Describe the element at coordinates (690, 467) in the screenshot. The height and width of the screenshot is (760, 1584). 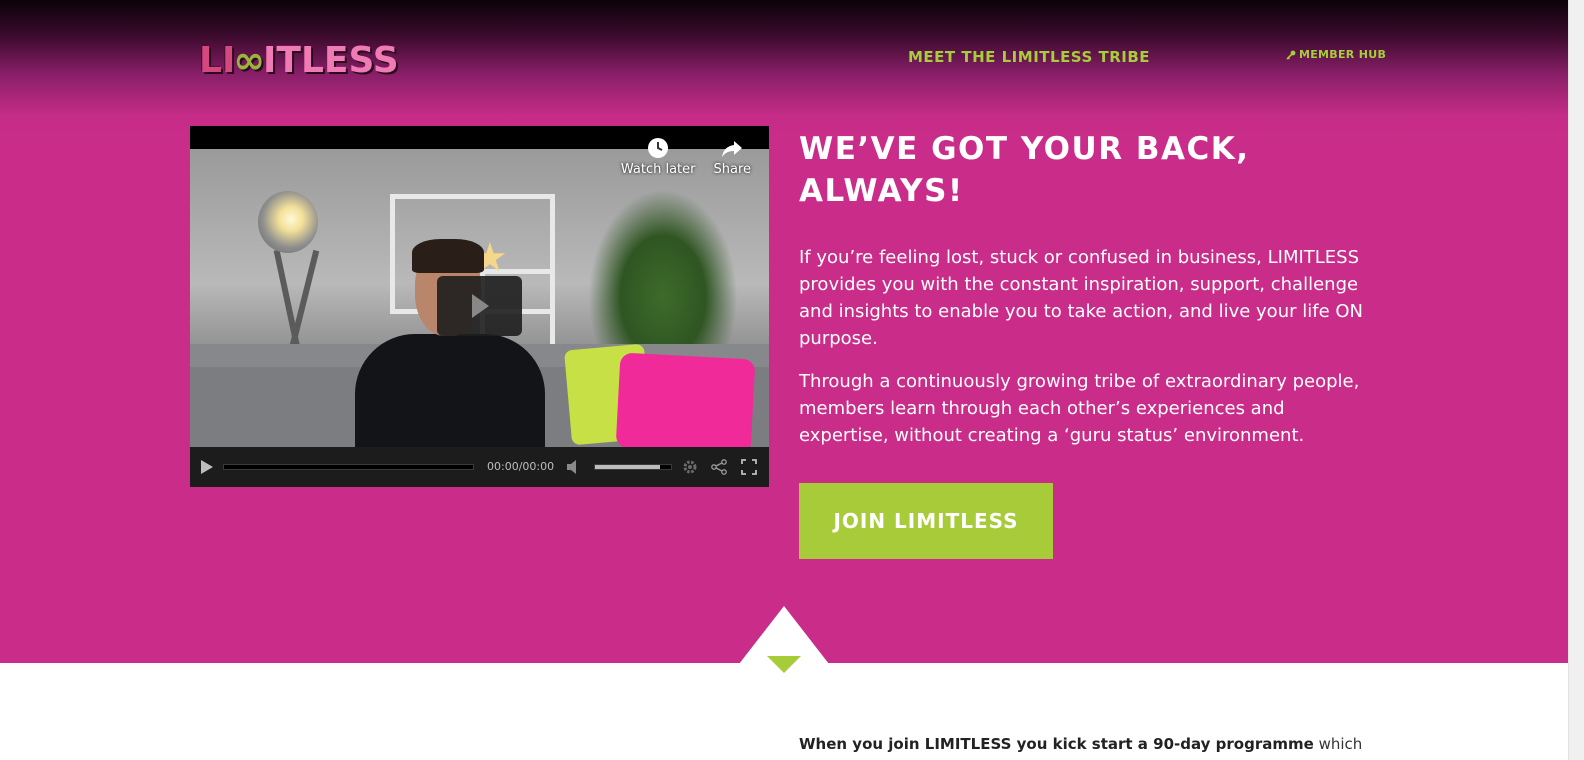
I see `gear-icon` at that location.